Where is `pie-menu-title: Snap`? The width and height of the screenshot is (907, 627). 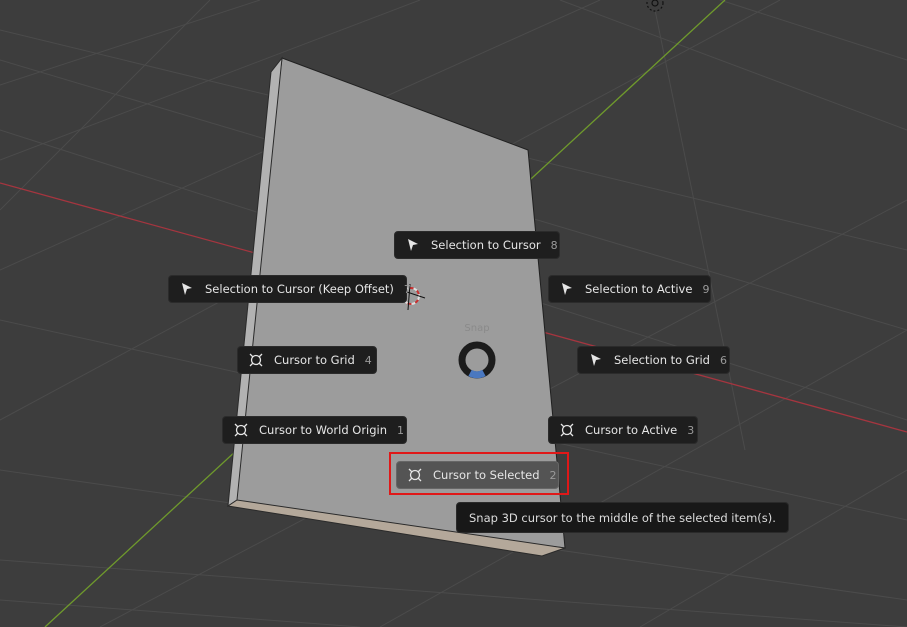 pie-menu-title: Snap is located at coordinates (477, 328).